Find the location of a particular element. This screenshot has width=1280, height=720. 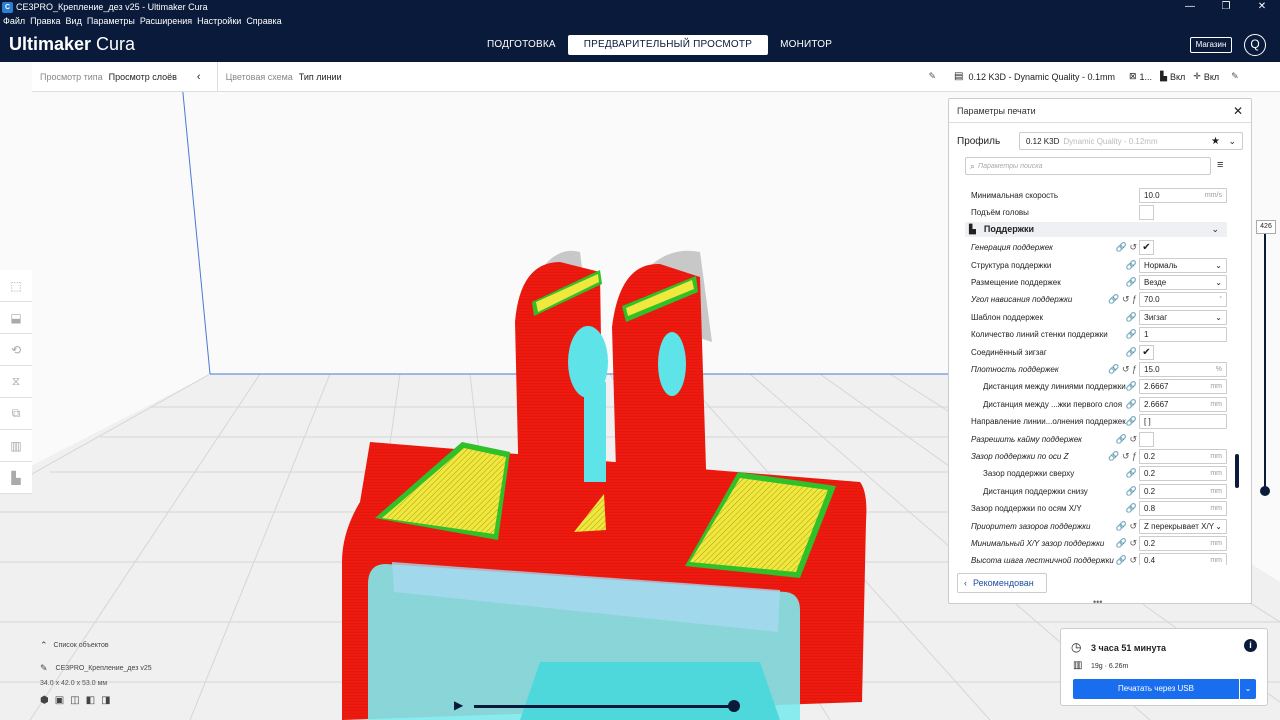

layer-slider: 426 is located at coordinates (1266, 360).